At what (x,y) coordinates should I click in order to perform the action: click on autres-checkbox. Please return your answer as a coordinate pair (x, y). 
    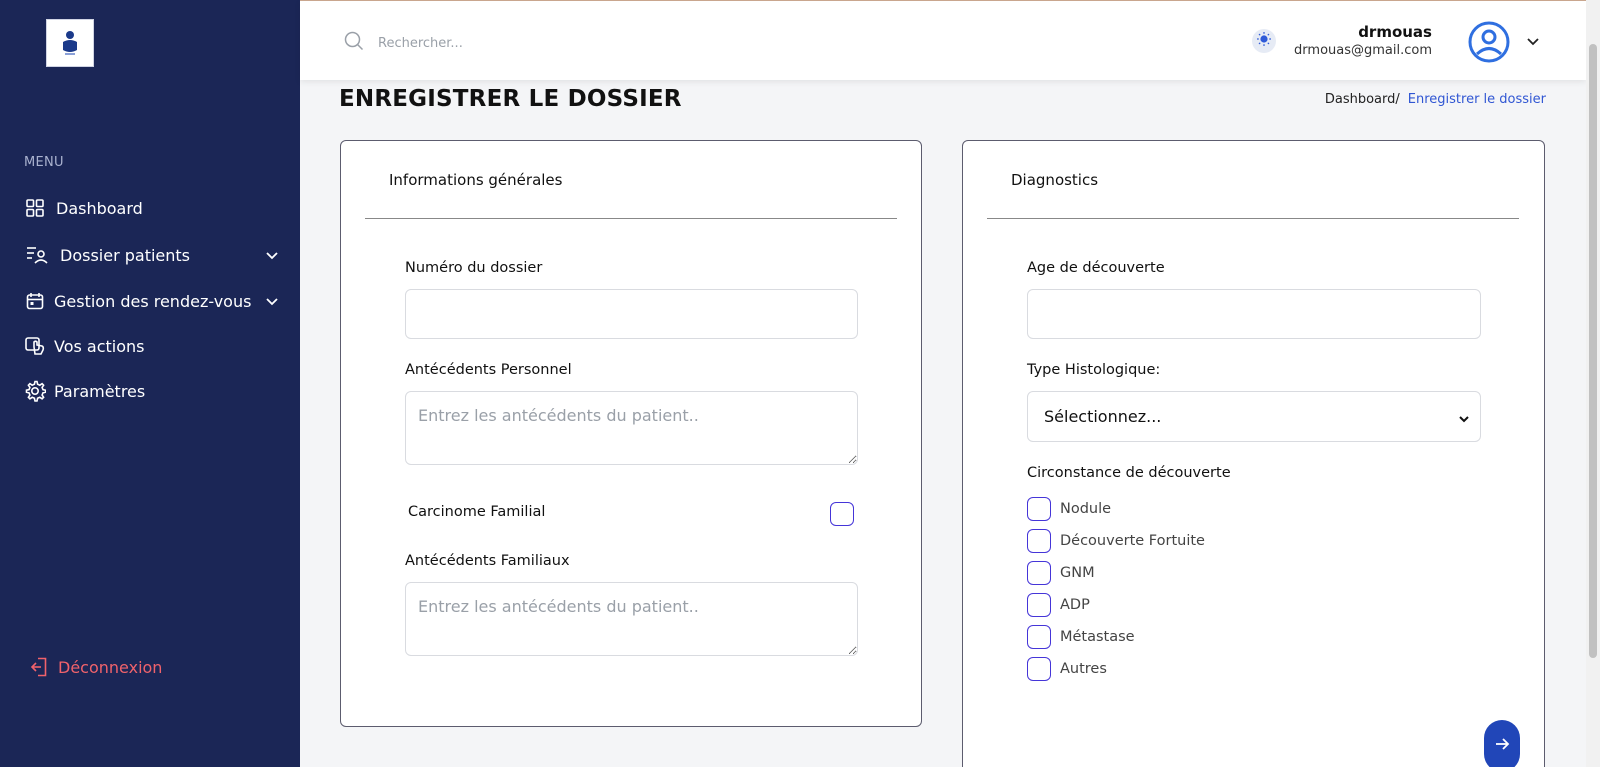
    Looking at the image, I should click on (1039, 669).